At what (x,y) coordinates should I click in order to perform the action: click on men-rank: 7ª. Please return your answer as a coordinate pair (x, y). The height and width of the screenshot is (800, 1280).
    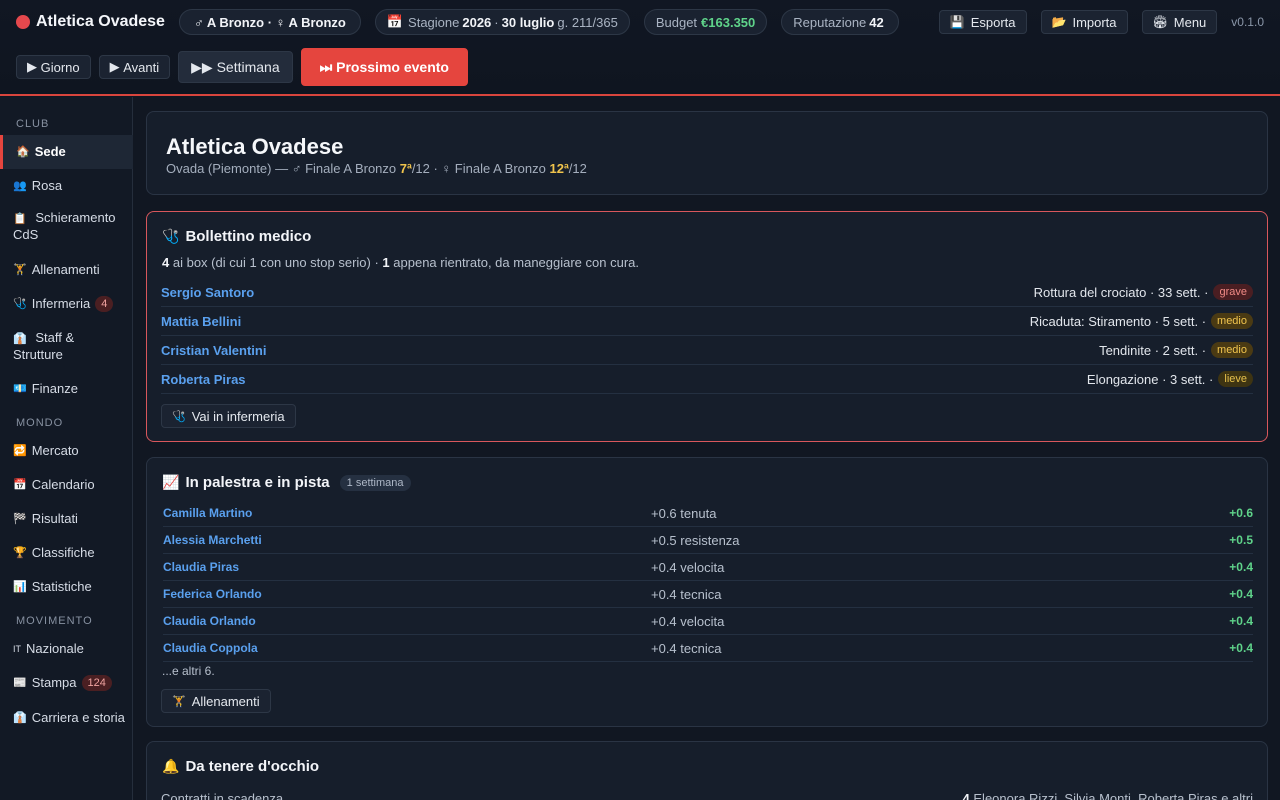
    Looking at the image, I should click on (405, 168).